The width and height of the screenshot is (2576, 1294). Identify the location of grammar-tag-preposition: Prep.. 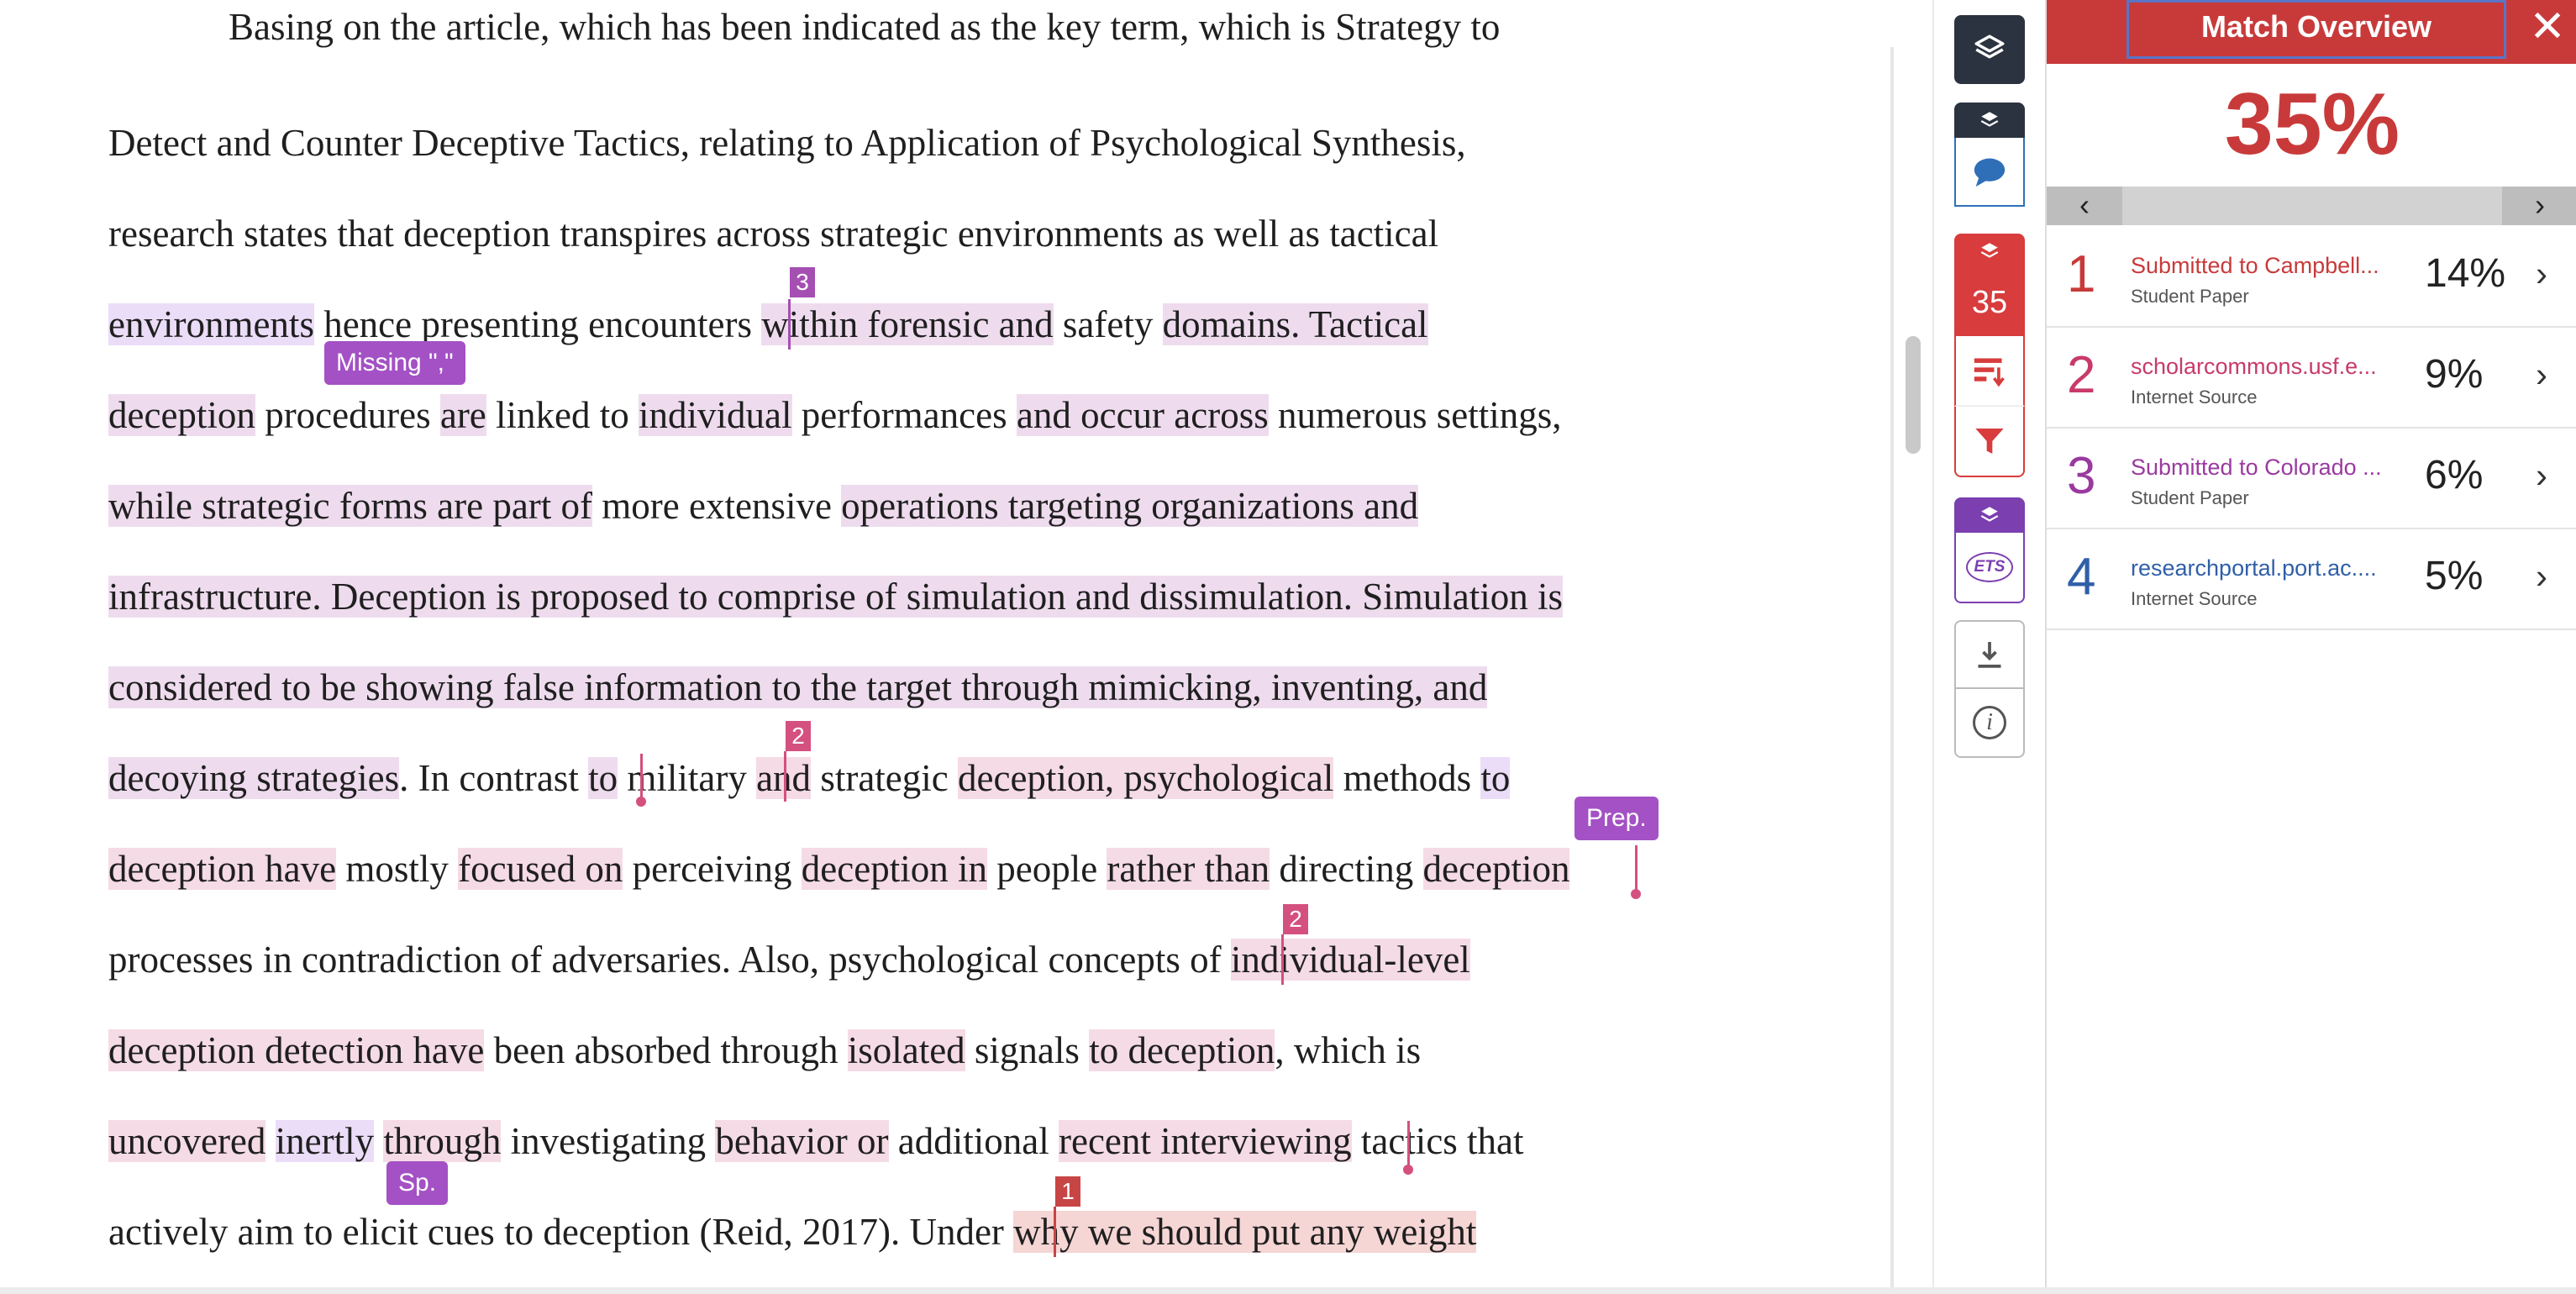
(1617, 818).